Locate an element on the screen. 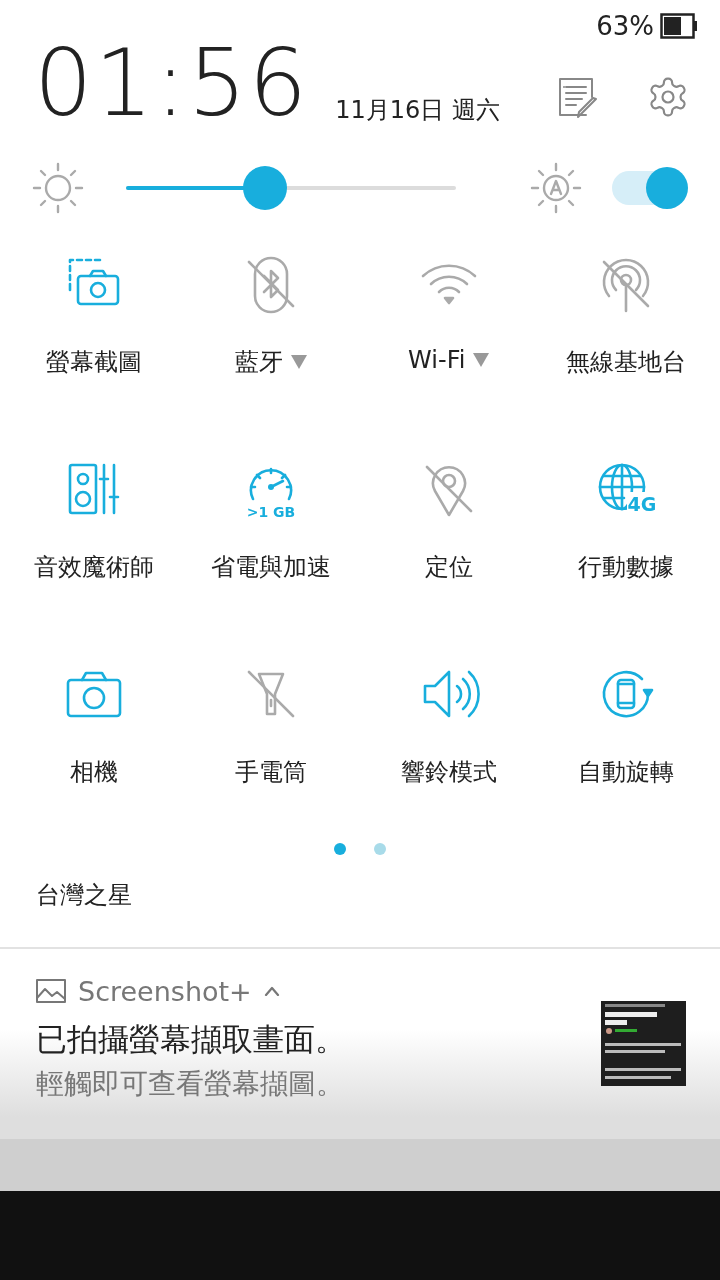 This screenshot has width=720, height=1280. tile-label: Wi-Fi is located at coordinates (437, 360).